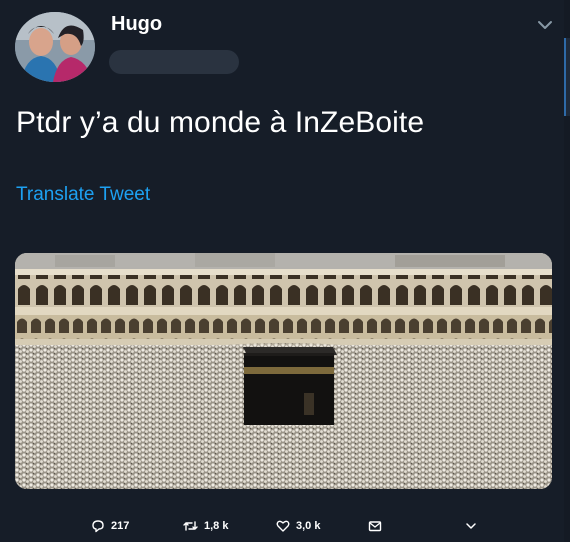 Image resolution: width=570 pixels, height=542 pixels. I want to click on reply-icon, so click(98, 526).